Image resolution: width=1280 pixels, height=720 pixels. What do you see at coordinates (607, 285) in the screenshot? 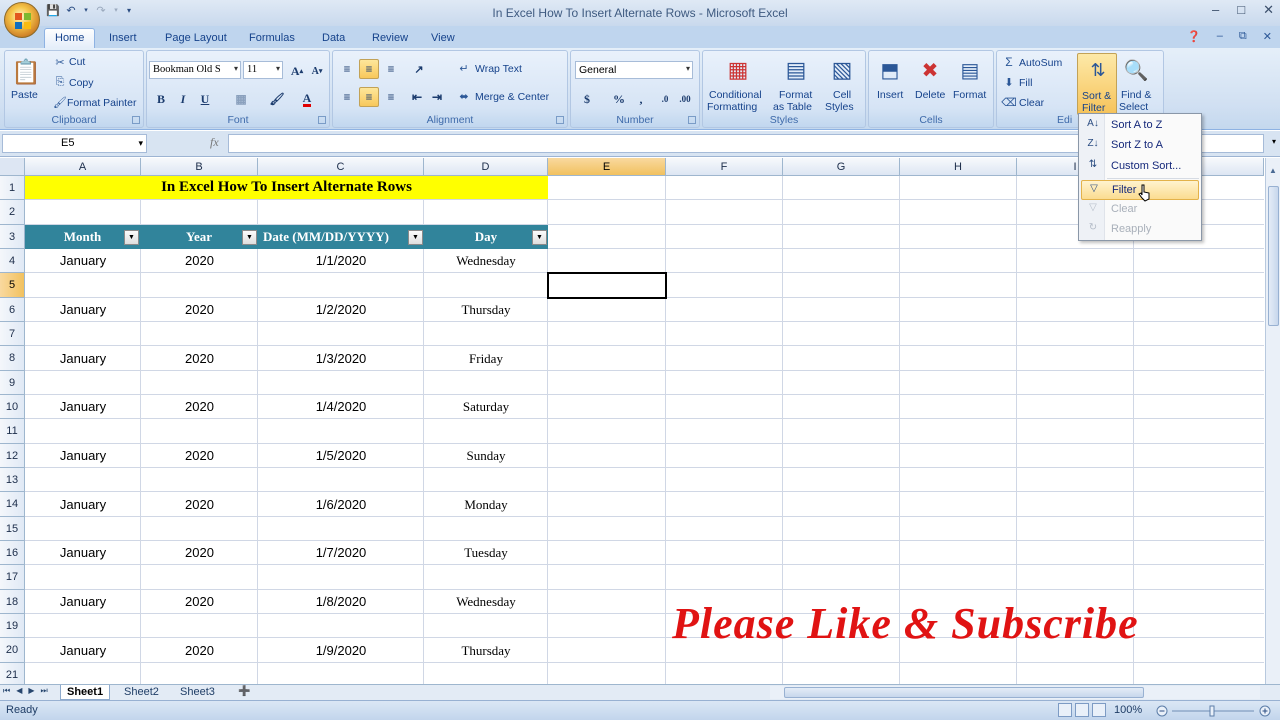
I see `active-cell-e5` at bounding box center [607, 285].